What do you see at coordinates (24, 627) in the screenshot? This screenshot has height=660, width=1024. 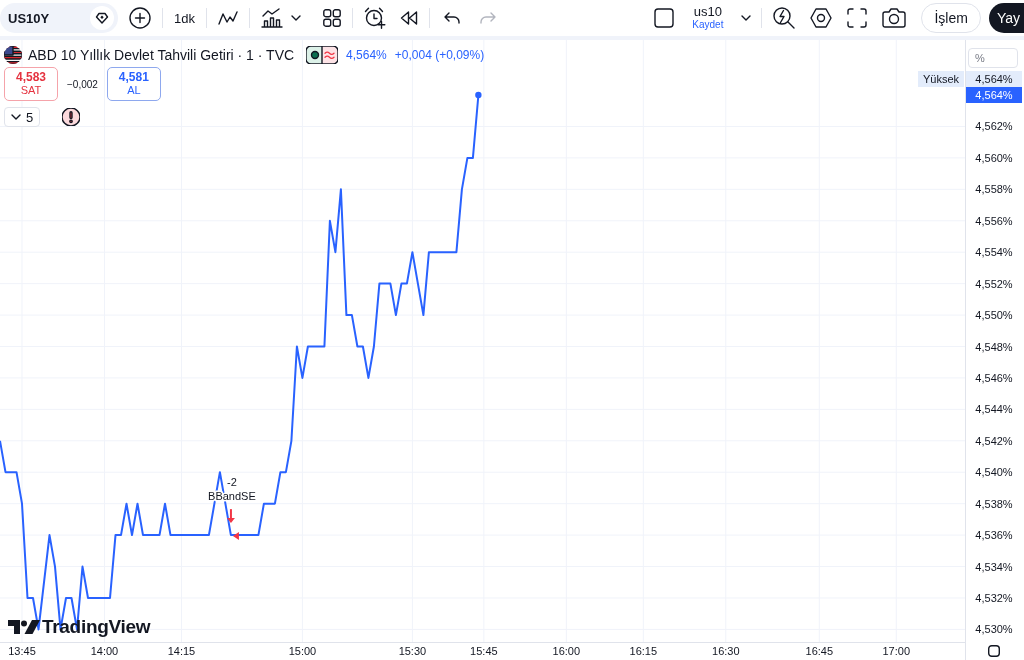 I see `logo-icon` at bounding box center [24, 627].